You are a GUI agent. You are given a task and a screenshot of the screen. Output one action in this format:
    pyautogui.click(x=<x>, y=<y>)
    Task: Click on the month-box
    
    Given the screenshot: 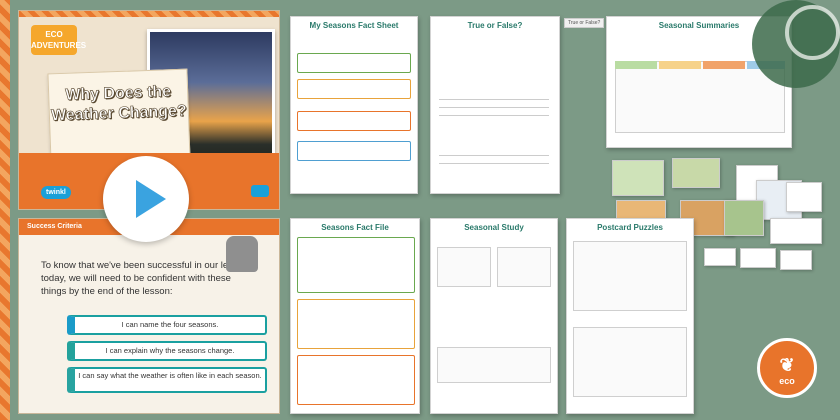 What is the action you would take?
    pyautogui.click(x=464, y=267)
    